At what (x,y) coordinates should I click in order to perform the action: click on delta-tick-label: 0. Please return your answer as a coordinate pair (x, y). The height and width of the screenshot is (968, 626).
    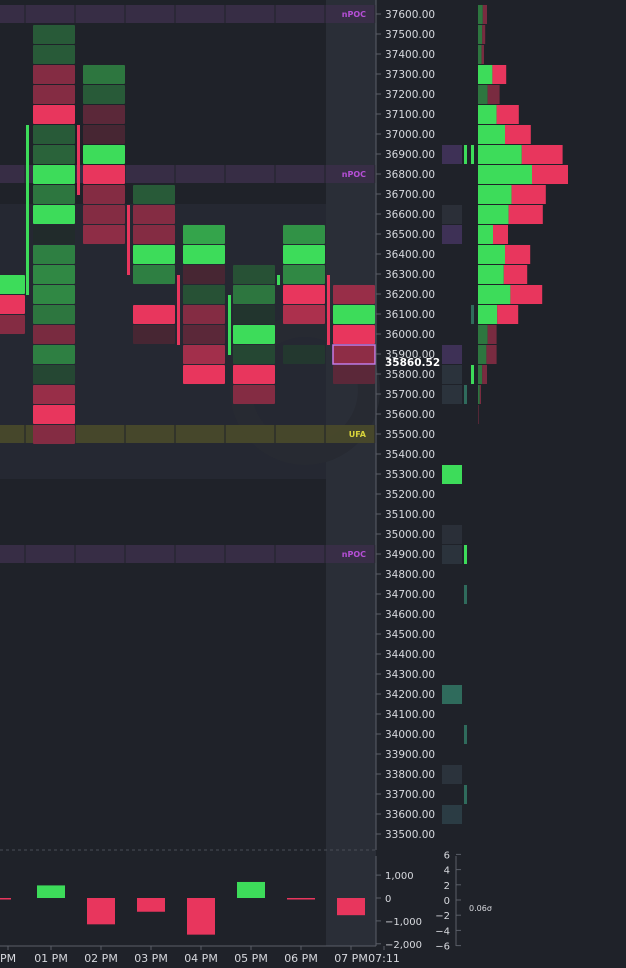
    Looking at the image, I should click on (388, 899).